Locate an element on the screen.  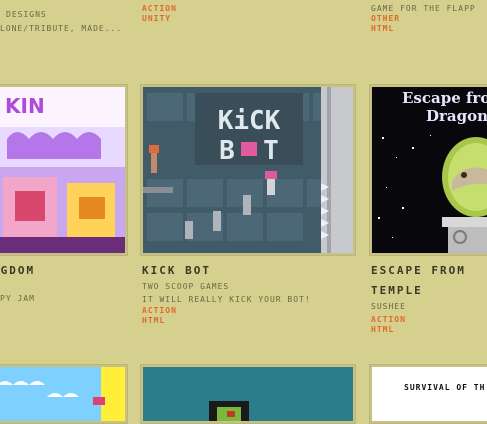
thumbnail-logo-line1: KiCK is located at coordinates (249, 121).